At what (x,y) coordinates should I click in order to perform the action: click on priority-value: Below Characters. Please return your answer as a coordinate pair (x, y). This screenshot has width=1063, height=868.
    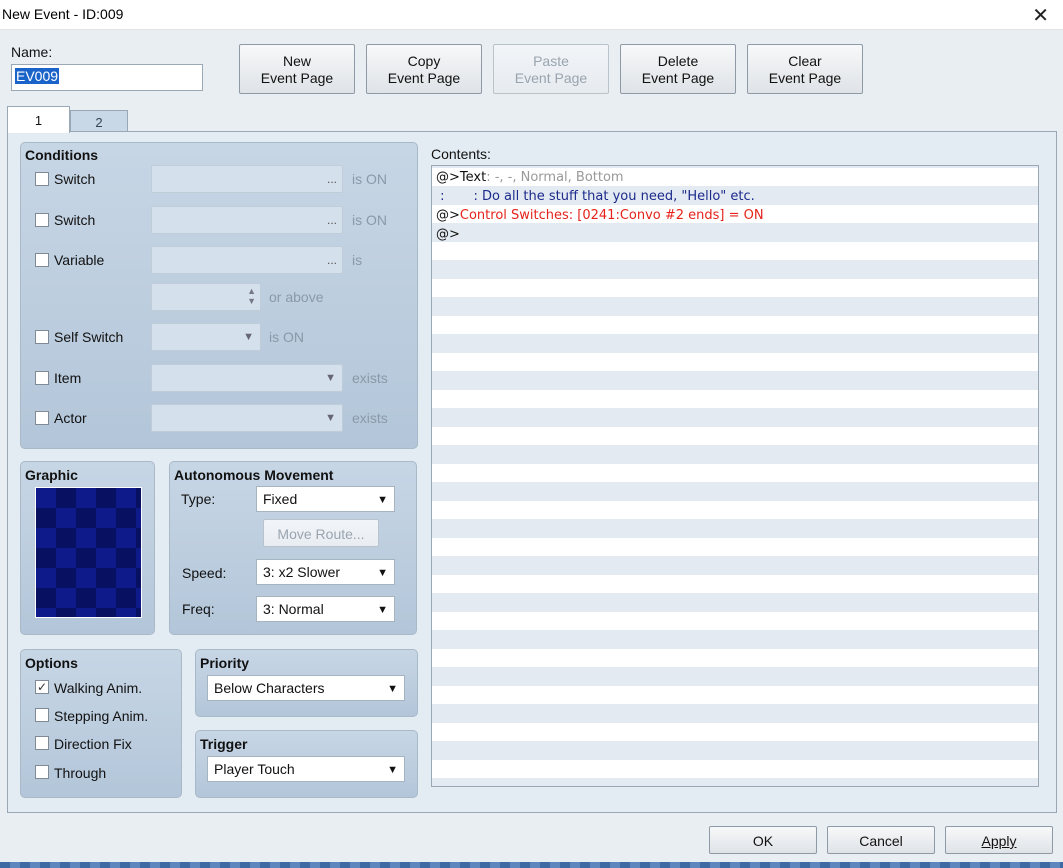
    Looking at the image, I should click on (269, 688).